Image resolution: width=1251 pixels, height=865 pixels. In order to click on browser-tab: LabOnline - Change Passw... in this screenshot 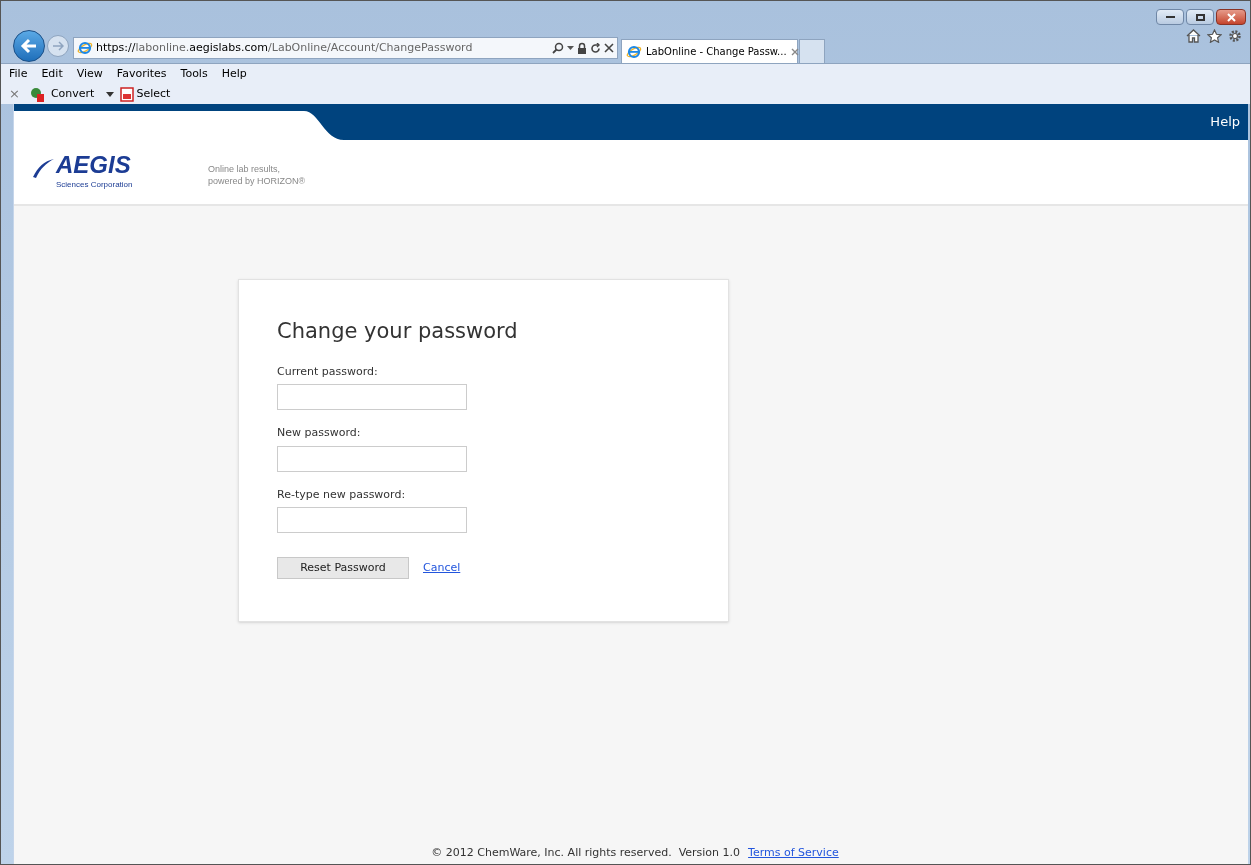, I will do `click(709, 51)`.